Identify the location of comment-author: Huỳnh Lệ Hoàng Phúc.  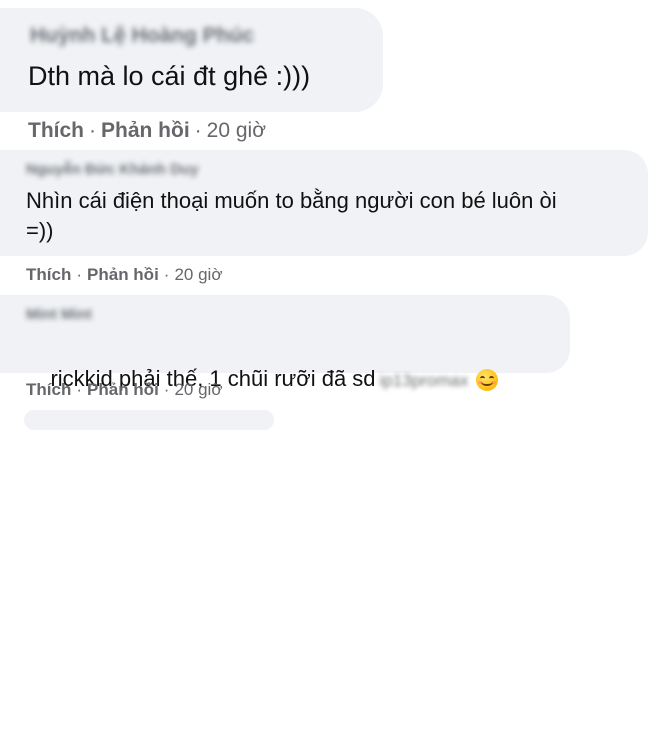
(142, 36).